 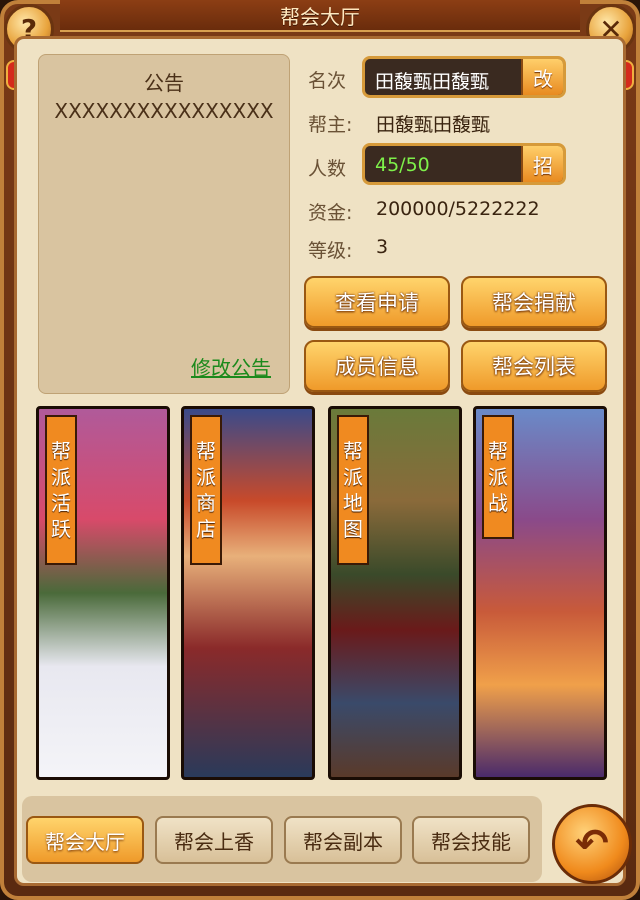 I want to click on view-applications-button: 查看申请, so click(x=377, y=302).